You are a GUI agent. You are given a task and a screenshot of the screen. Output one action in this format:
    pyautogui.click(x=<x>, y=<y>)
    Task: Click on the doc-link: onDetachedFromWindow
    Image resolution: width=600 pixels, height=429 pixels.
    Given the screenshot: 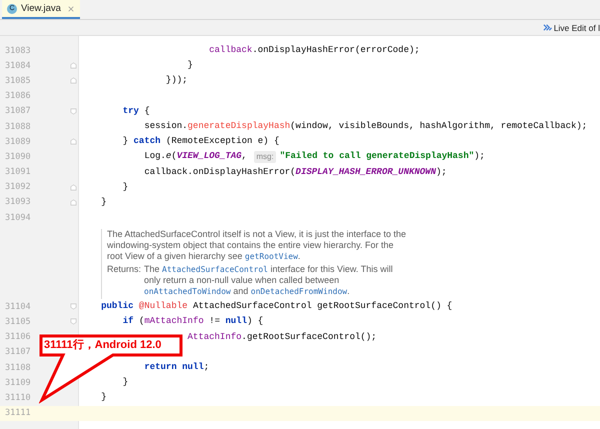 What is the action you would take?
    pyautogui.click(x=299, y=291)
    